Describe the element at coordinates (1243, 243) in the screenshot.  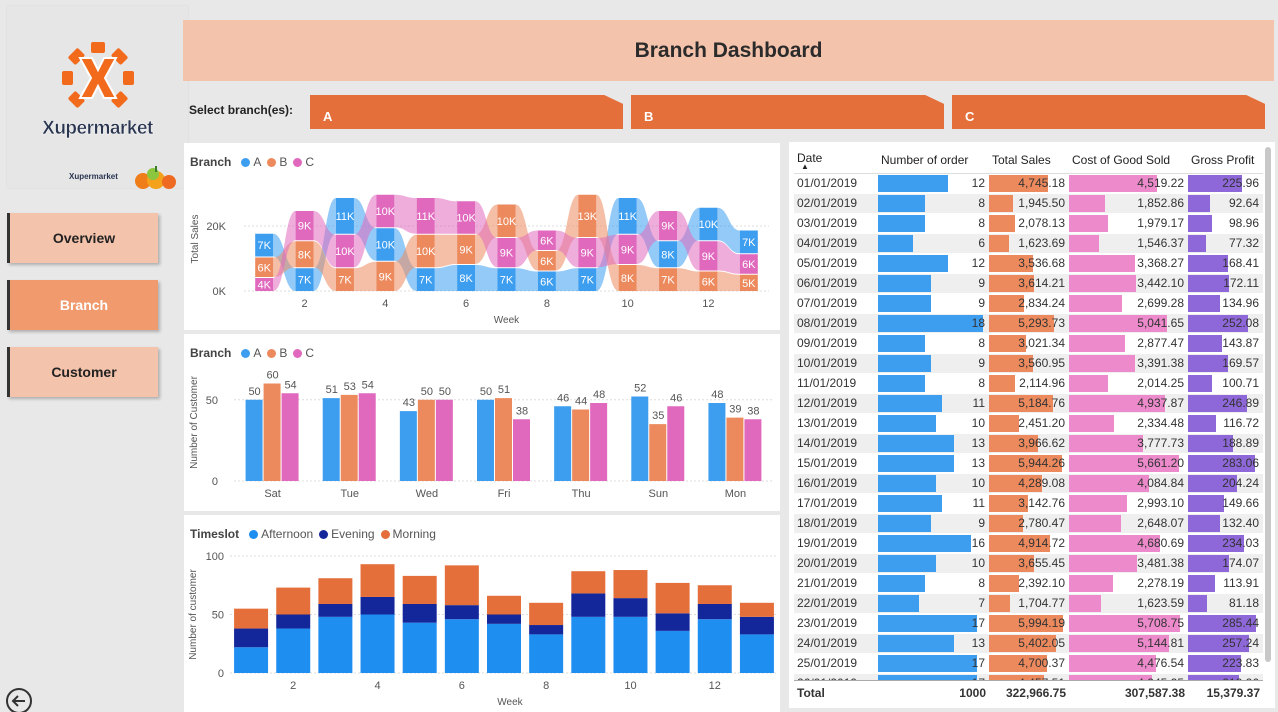
I see `cell-value: 77.32` at that location.